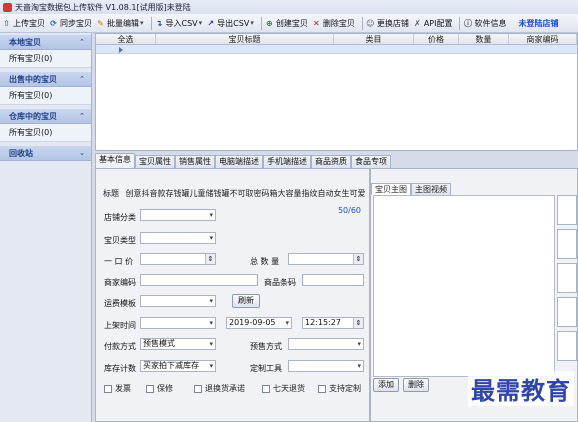 The width and height of the screenshot is (578, 422). Describe the element at coordinates (120, 346) in the screenshot. I see `payment-label: 付款方式` at that location.